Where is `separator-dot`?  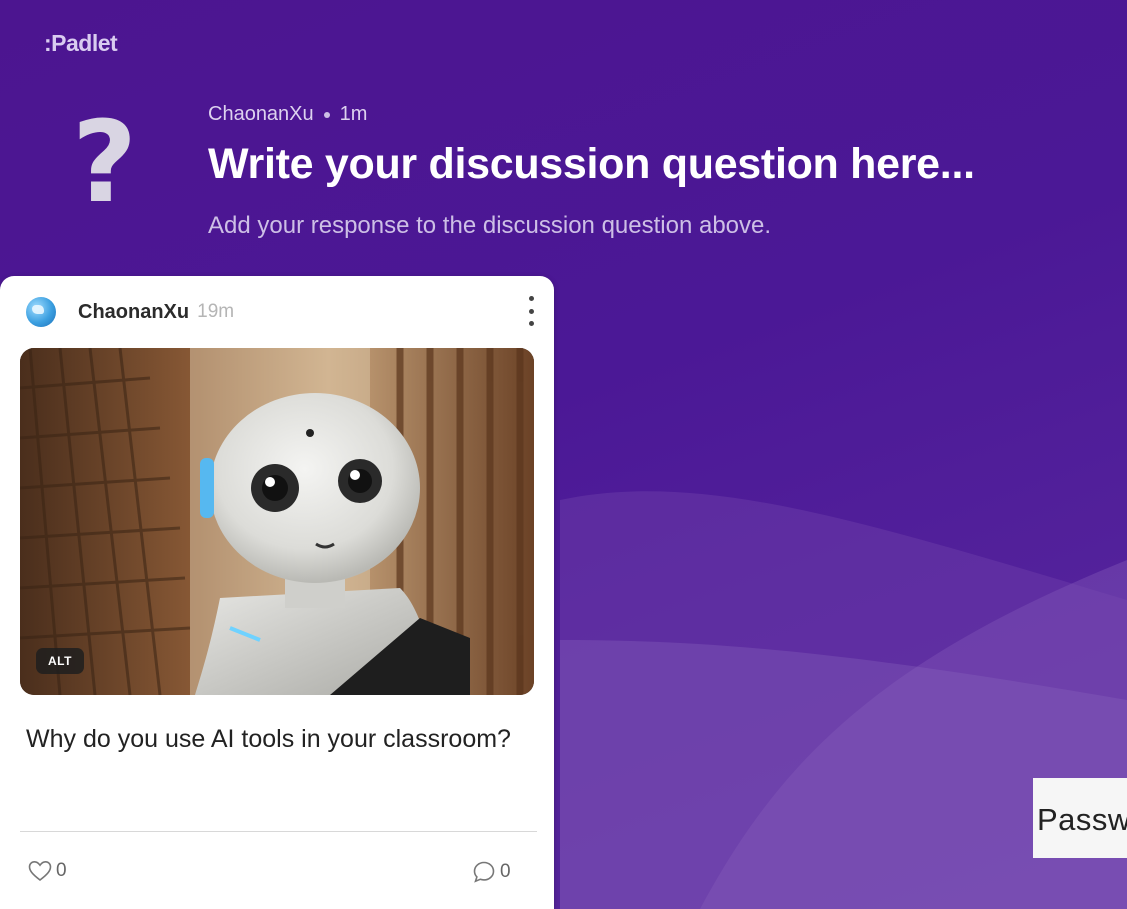 separator-dot is located at coordinates (326, 114).